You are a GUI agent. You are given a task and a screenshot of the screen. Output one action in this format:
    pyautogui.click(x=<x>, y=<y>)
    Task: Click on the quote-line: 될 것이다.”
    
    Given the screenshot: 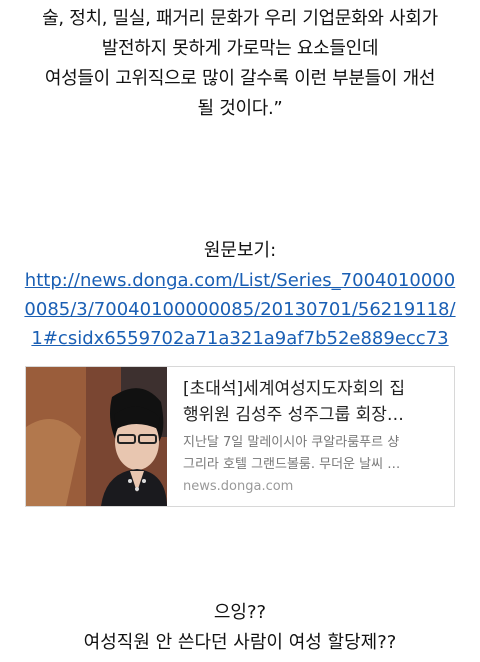 What is the action you would take?
    pyautogui.click(x=240, y=108)
    